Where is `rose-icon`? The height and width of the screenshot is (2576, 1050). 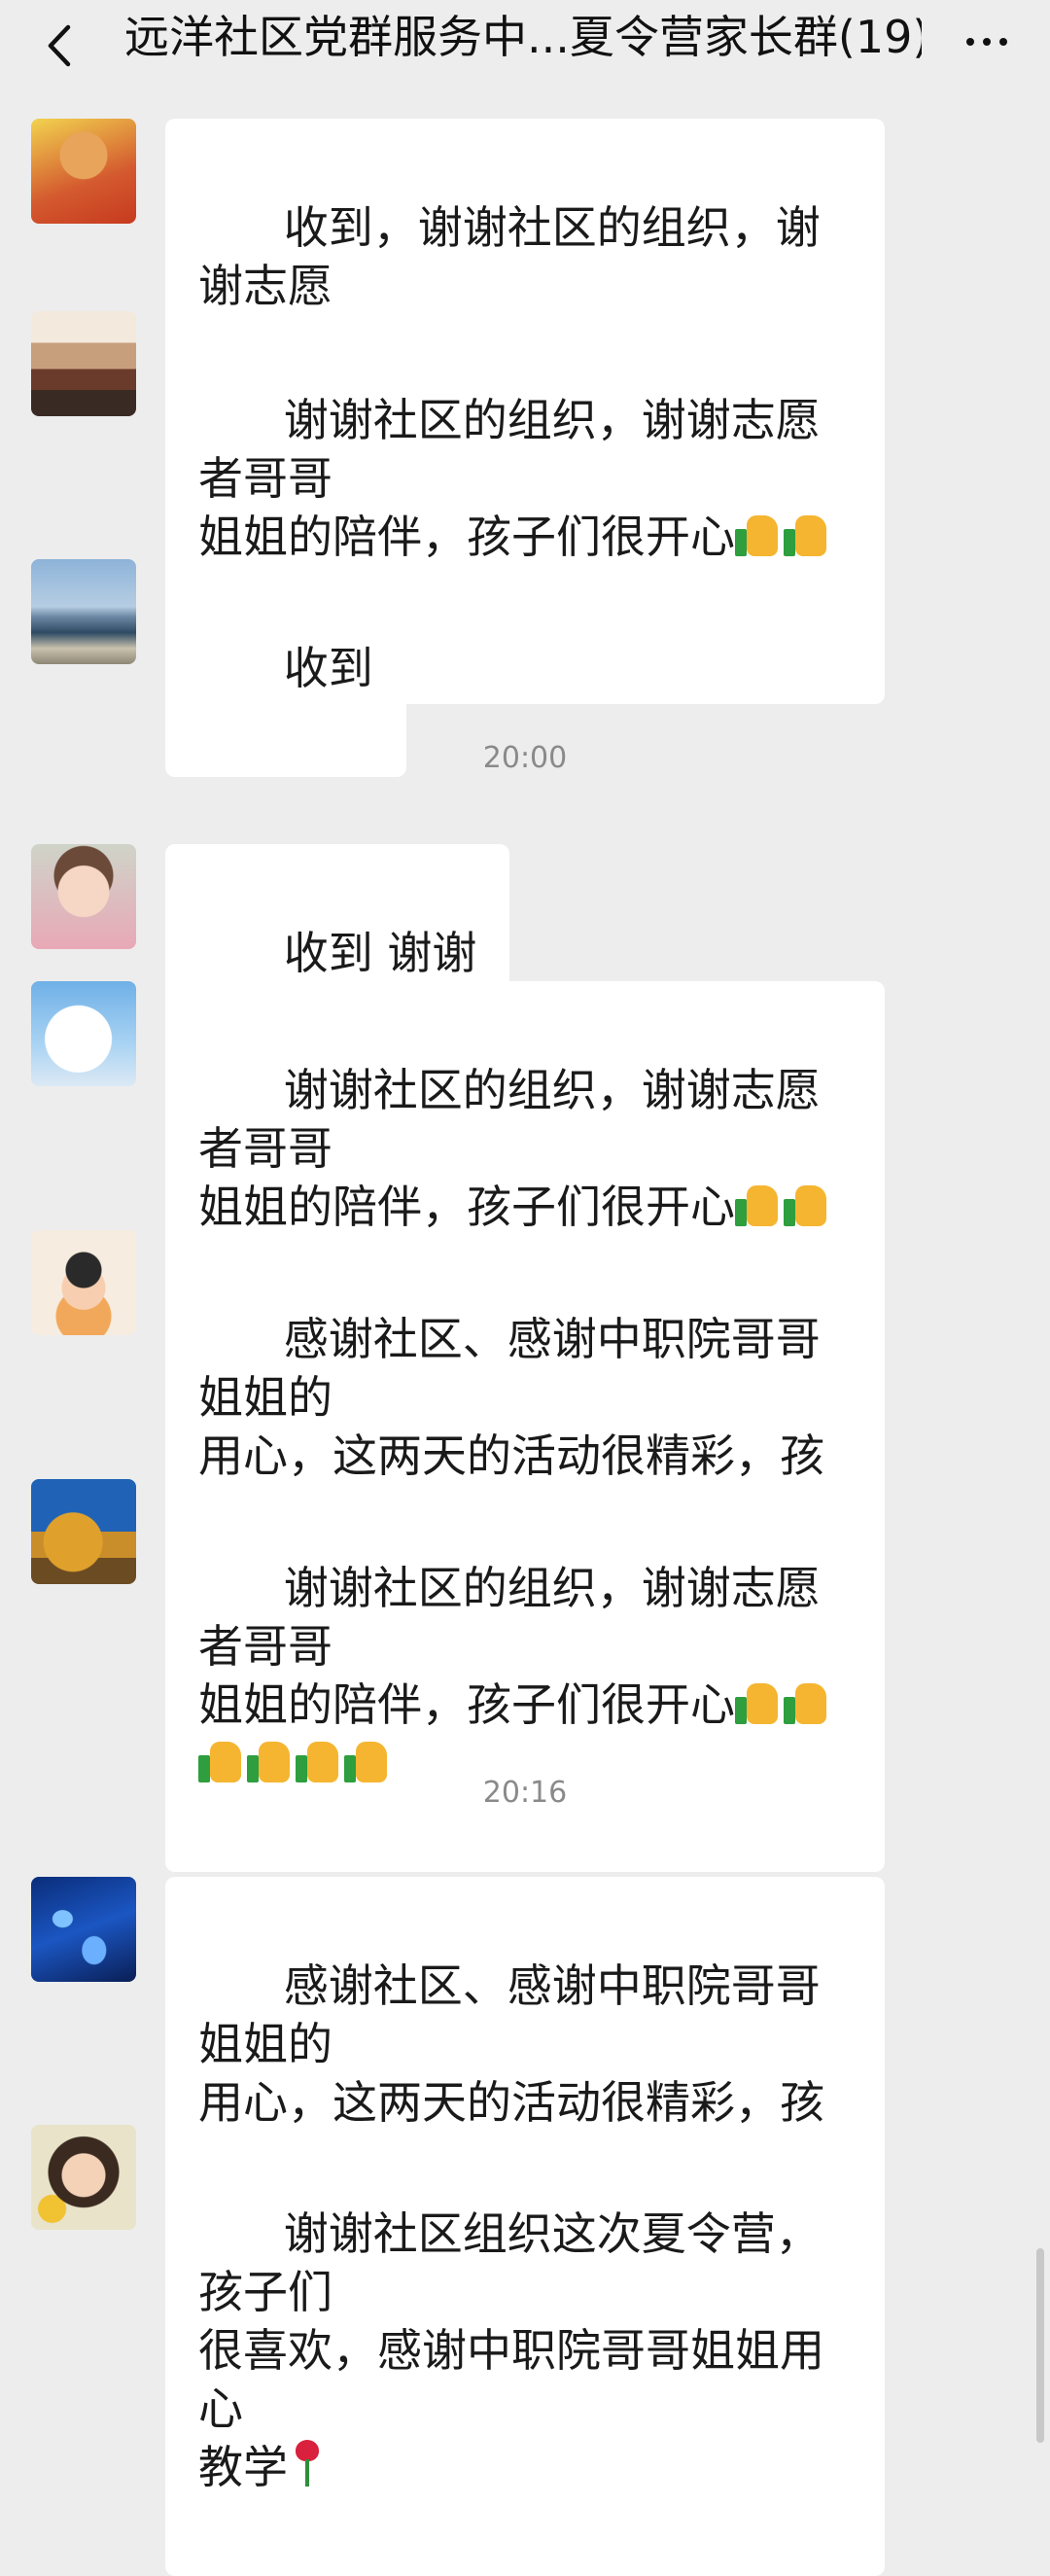
rose-icon is located at coordinates (307, 2464).